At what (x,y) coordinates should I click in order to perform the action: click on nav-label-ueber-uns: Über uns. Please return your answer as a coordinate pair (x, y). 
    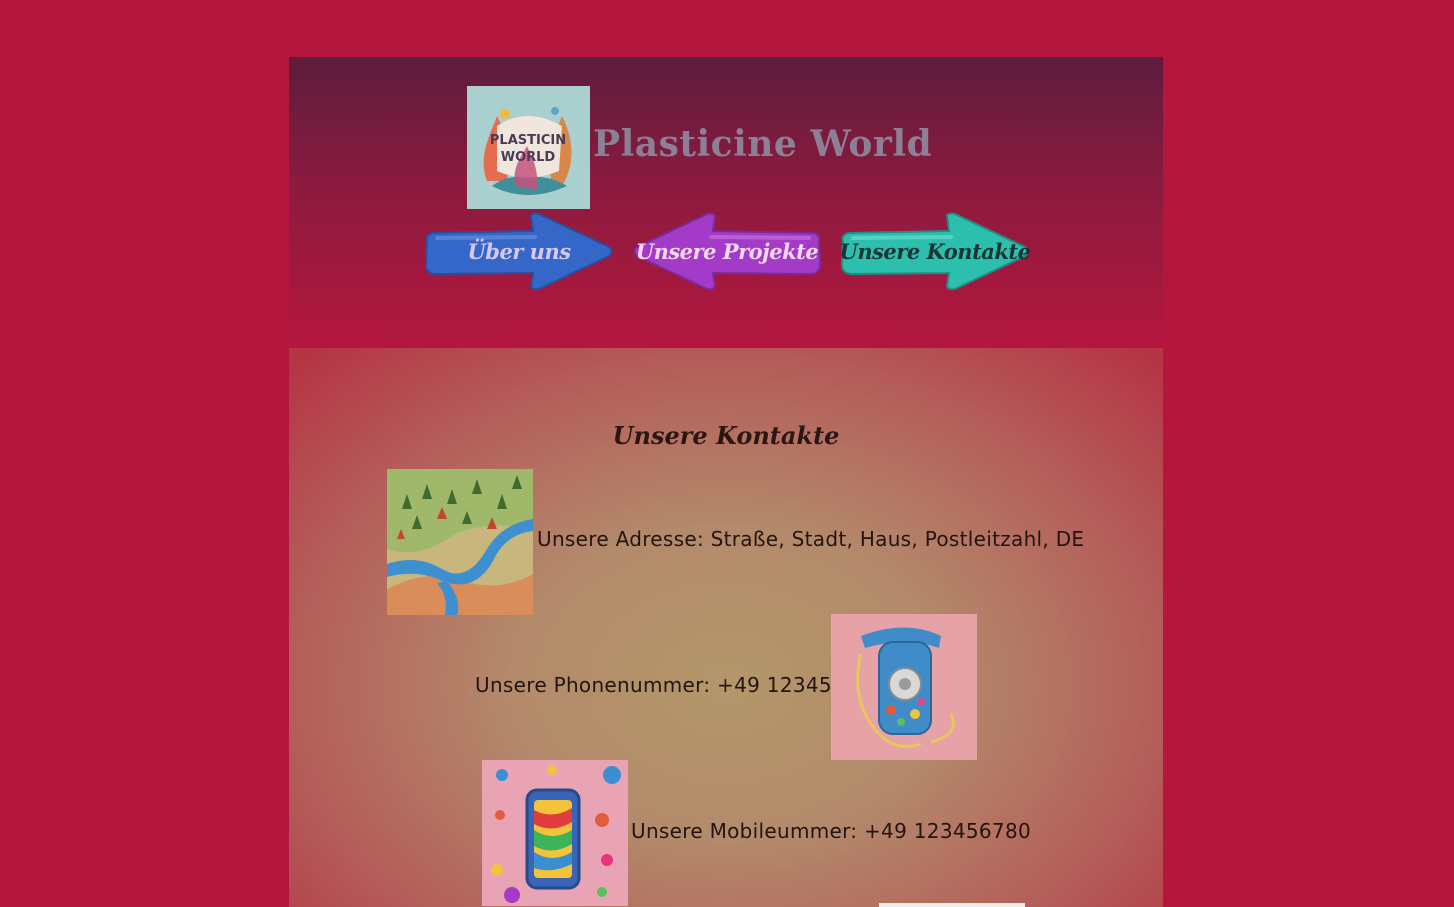
    Looking at the image, I should click on (519, 251).